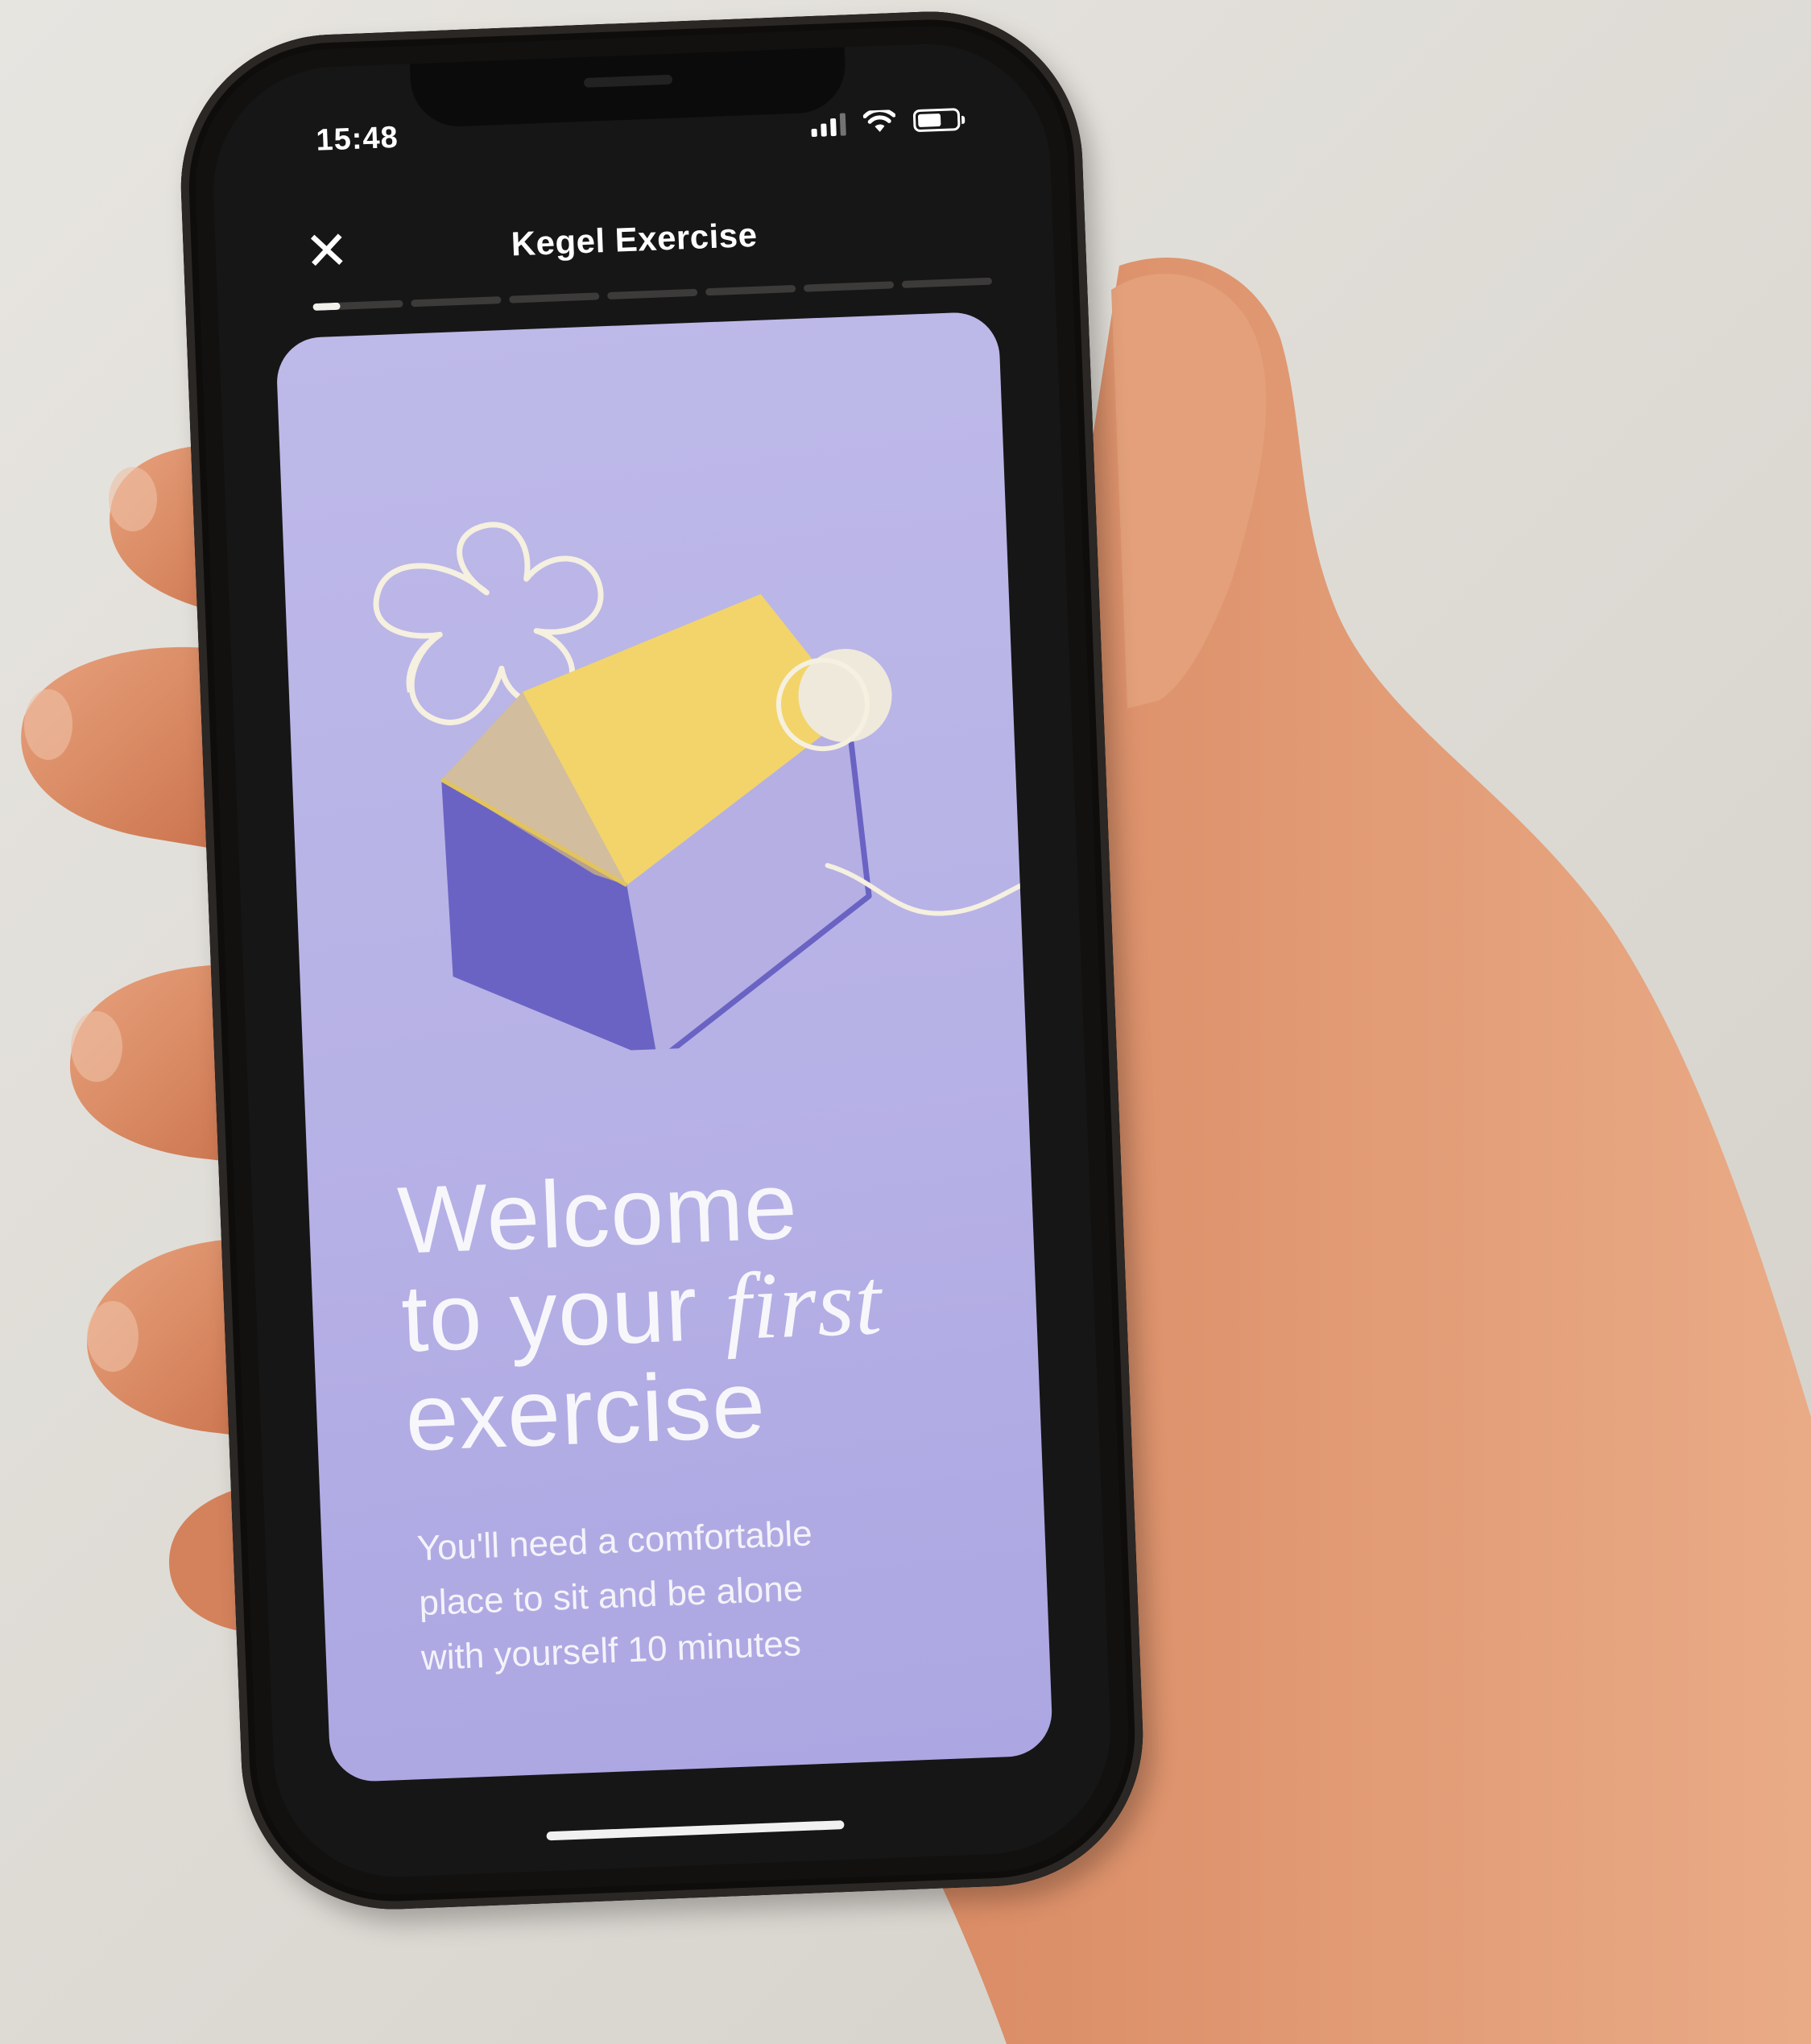  I want to click on home-indicator, so click(695, 1830).